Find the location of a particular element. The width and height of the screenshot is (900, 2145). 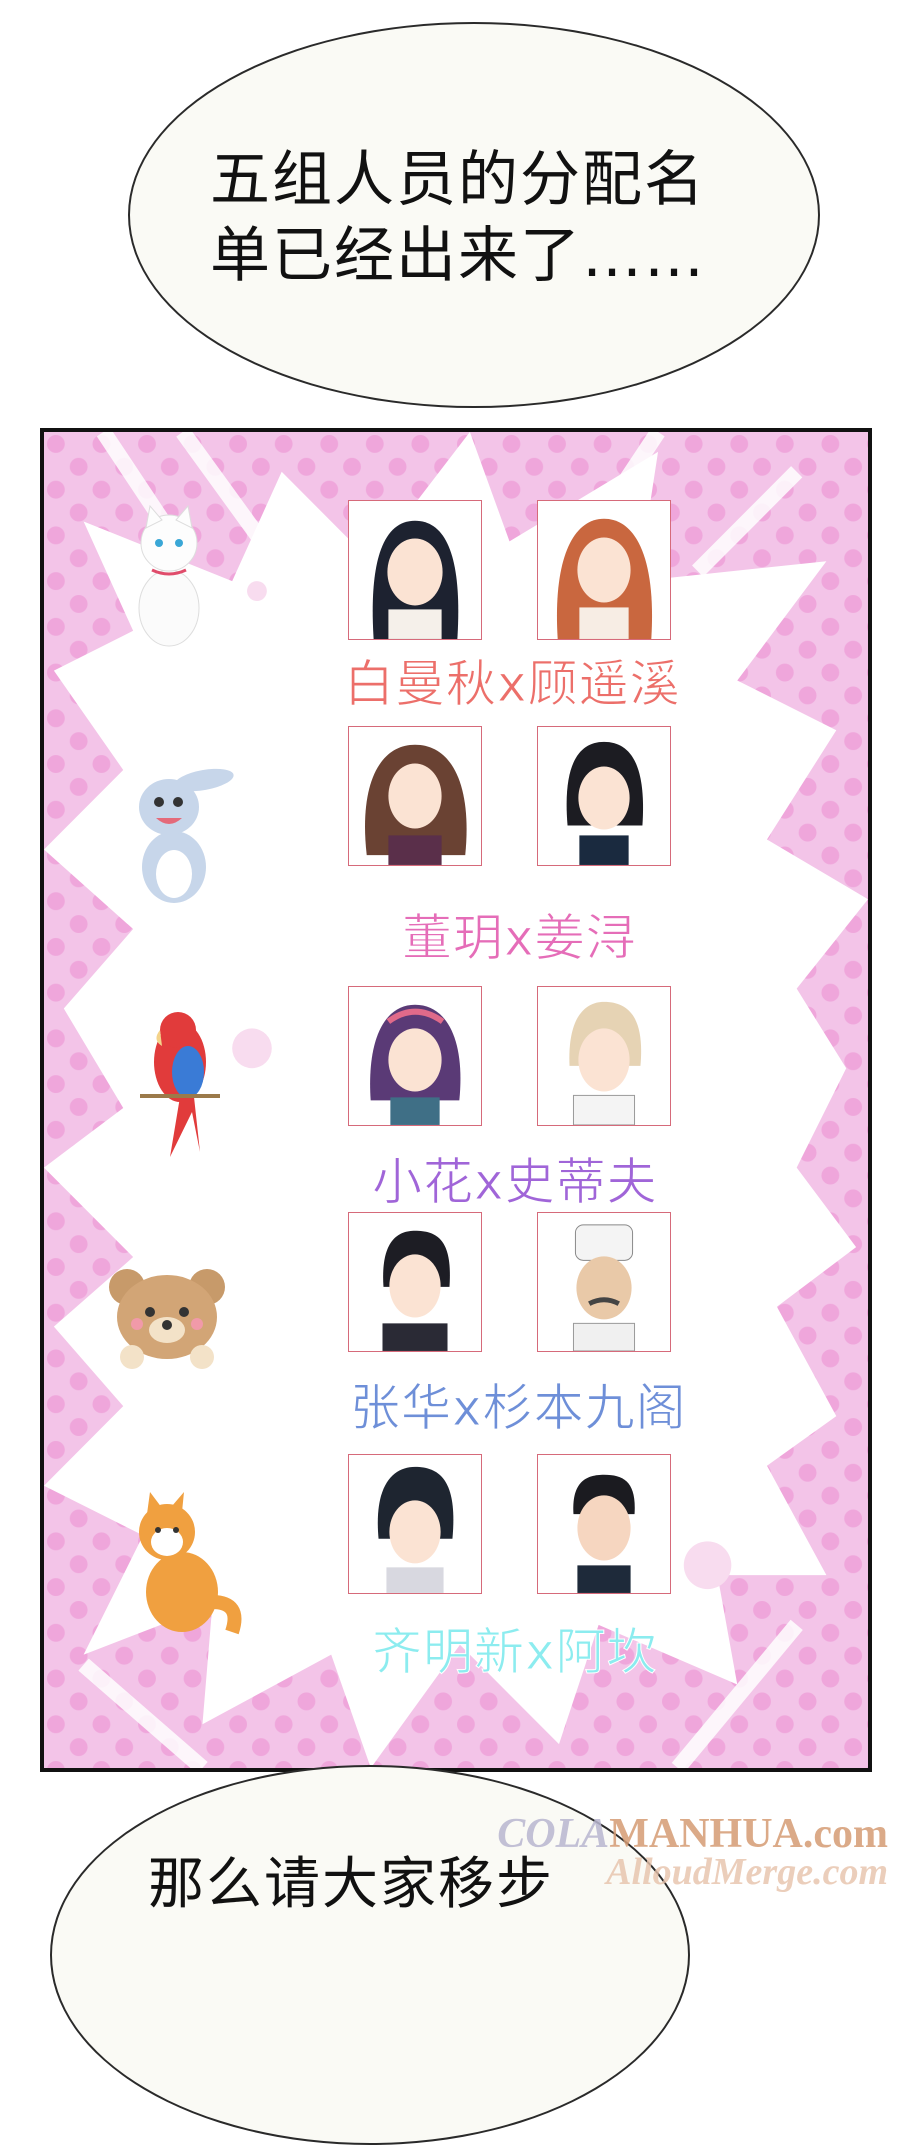

bear-icon is located at coordinates (167, 1319).